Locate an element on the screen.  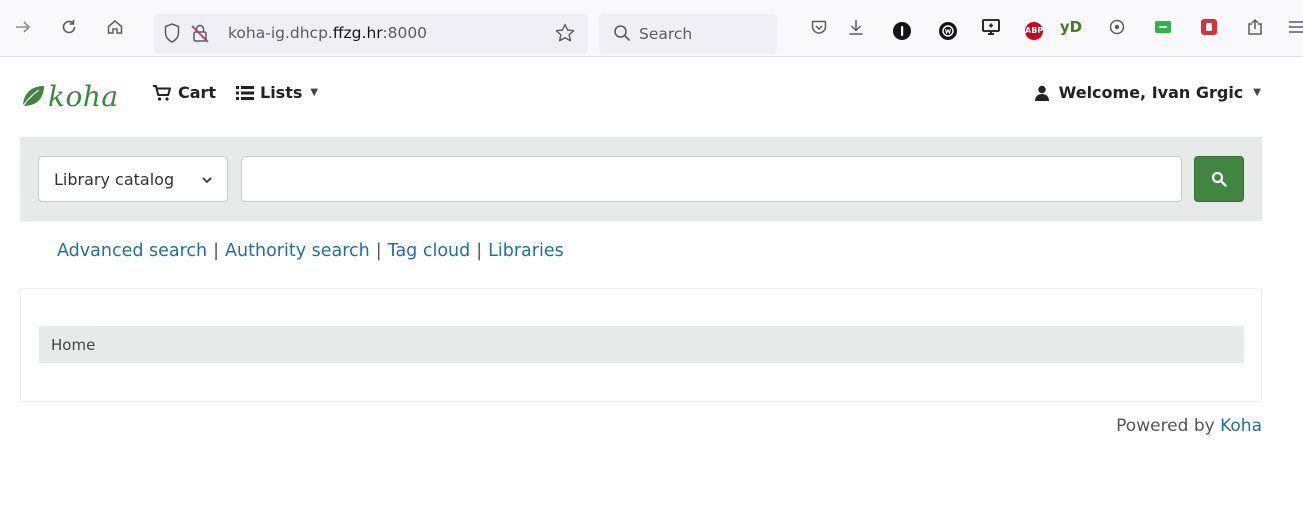
browser-search-box: Search is located at coordinates (688, 34).